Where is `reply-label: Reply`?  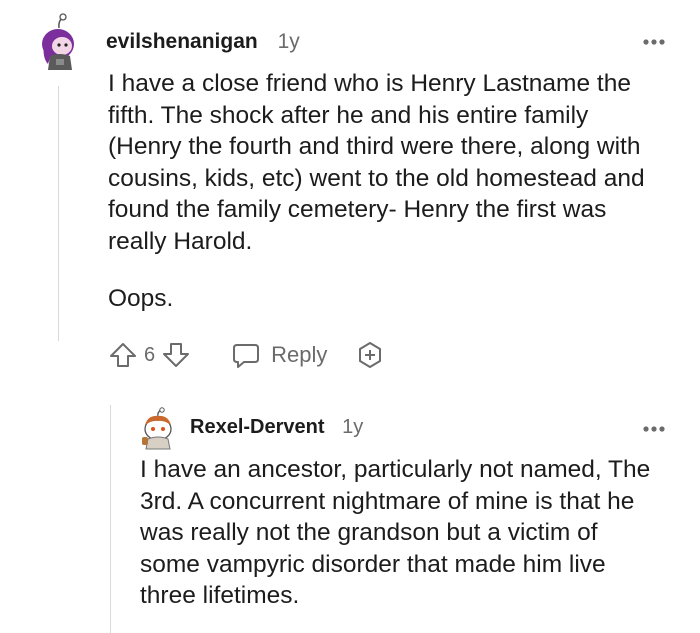 reply-label: Reply is located at coordinates (299, 354).